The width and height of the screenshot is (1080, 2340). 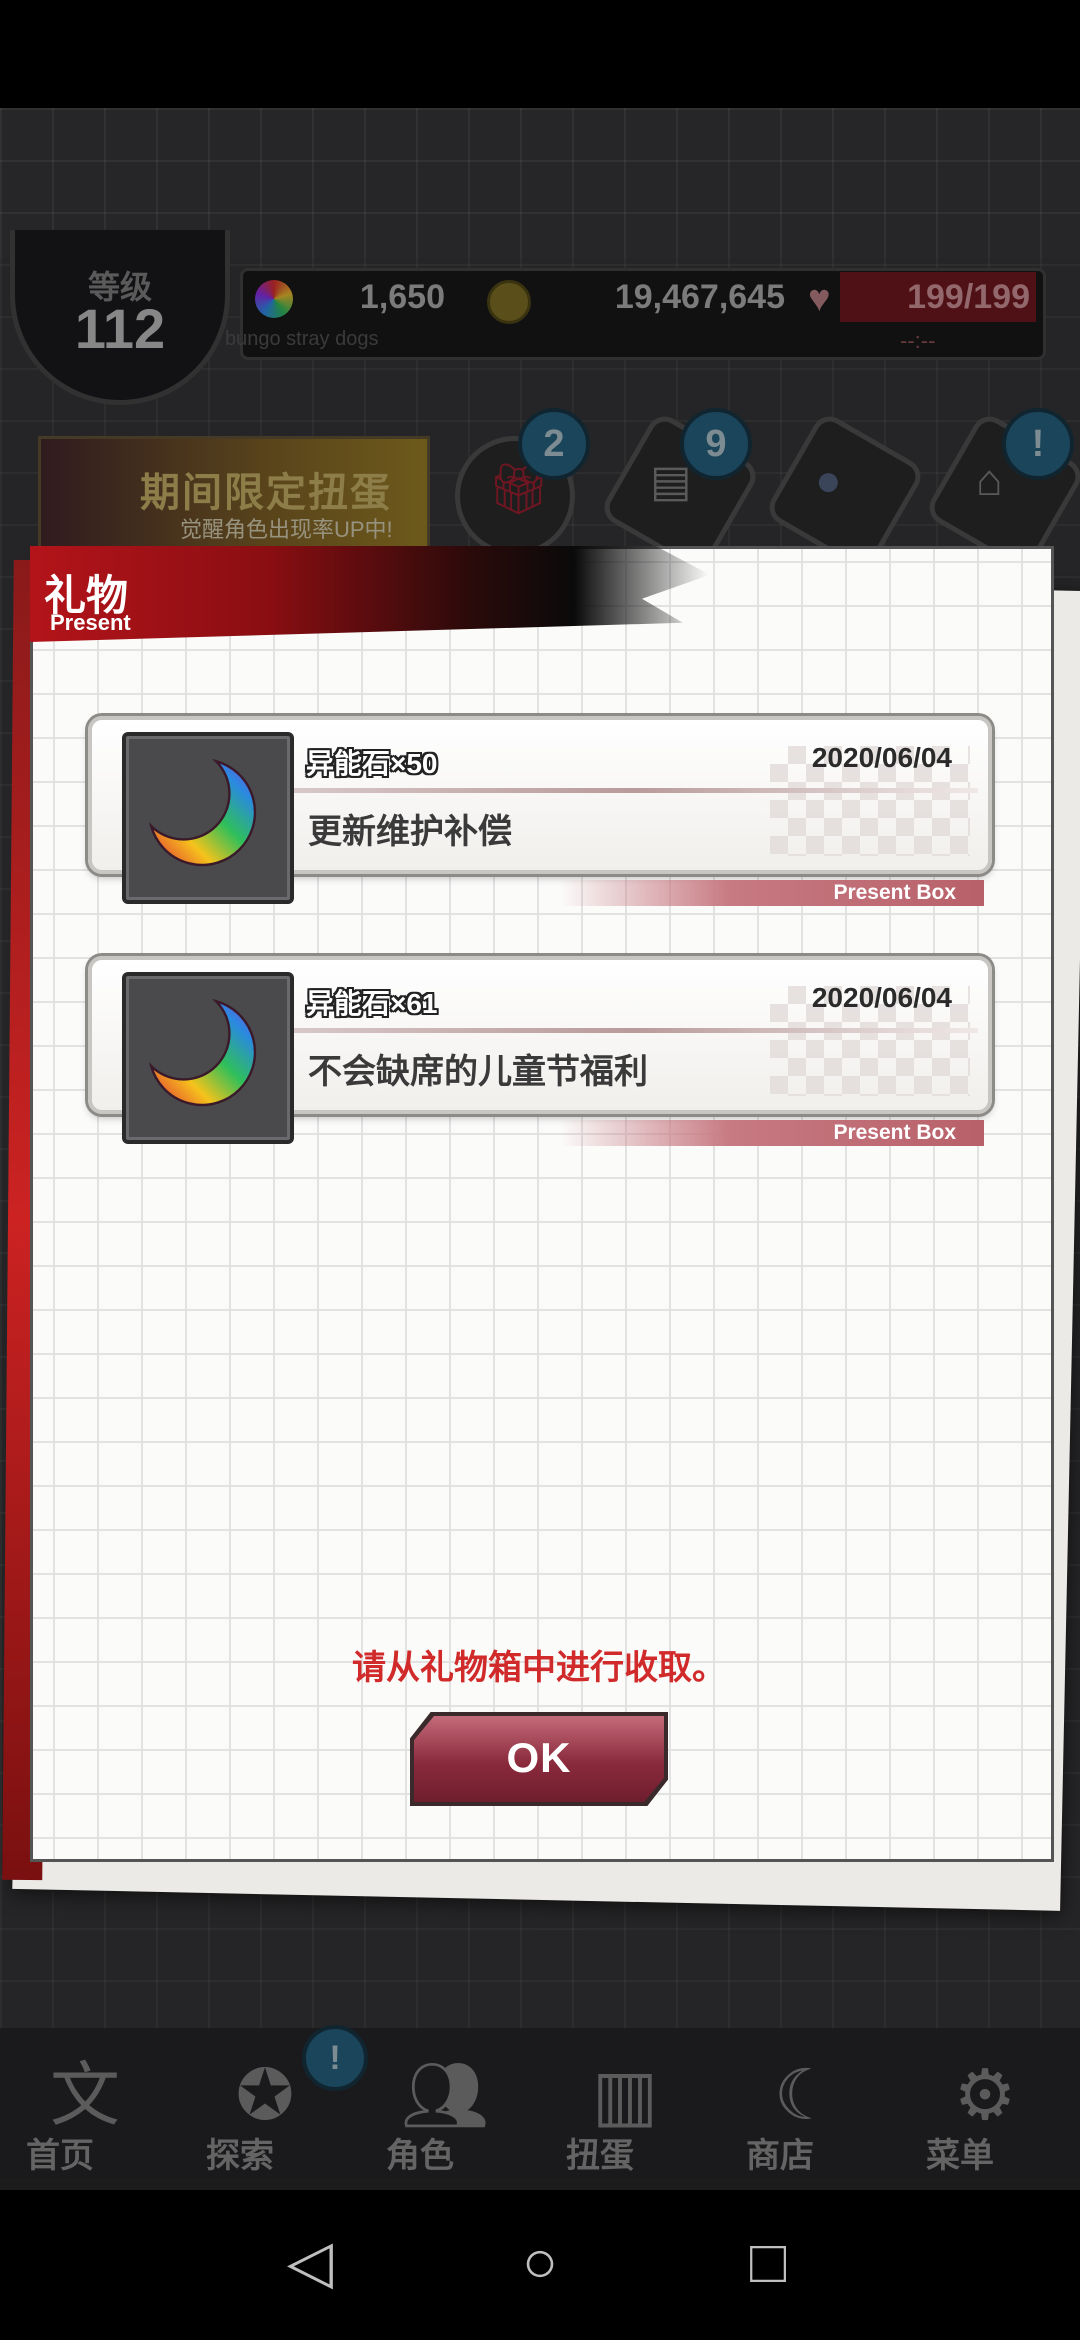 I want to click on ok-button-label: OK, so click(x=539, y=1758).